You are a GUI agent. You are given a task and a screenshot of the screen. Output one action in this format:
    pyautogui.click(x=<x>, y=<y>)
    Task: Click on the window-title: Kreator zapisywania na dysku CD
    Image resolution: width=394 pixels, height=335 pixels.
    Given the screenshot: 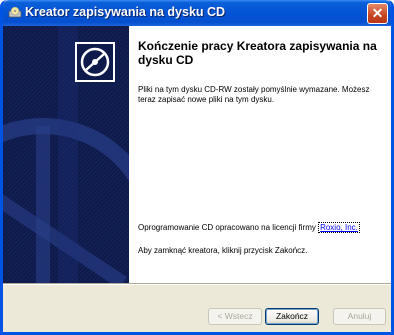 What is the action you would take?
    pyautogui.click(x=125, y=12)
    